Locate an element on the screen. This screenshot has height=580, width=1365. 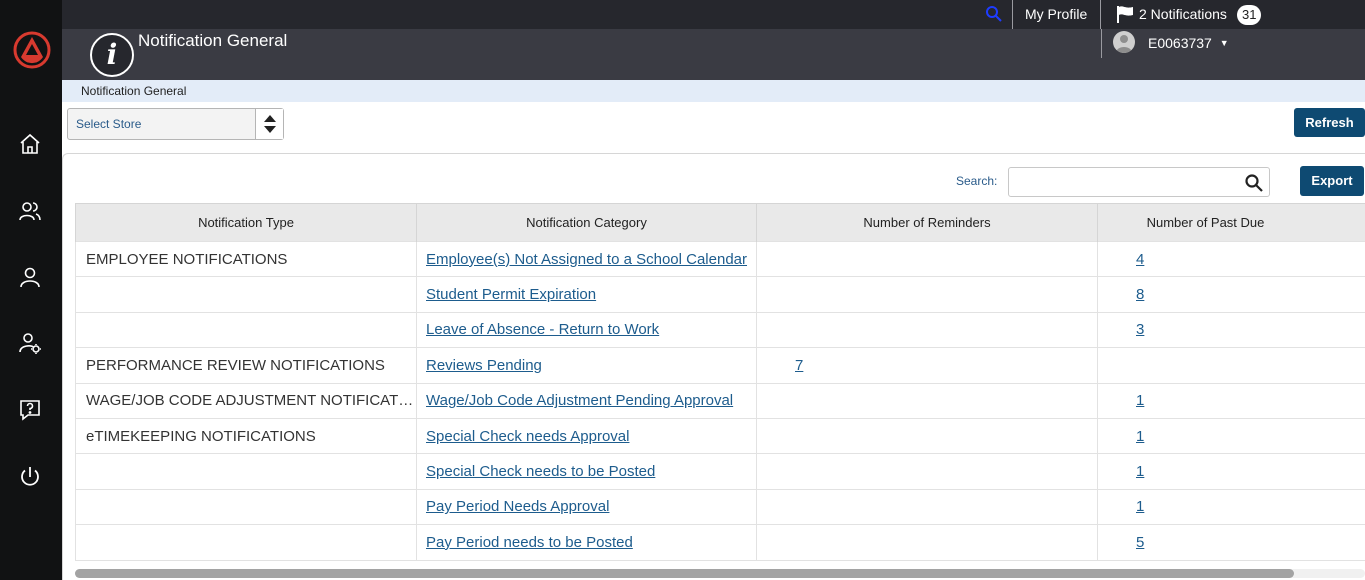
cell-reminders: 7 is located at coordinates (927, 365).